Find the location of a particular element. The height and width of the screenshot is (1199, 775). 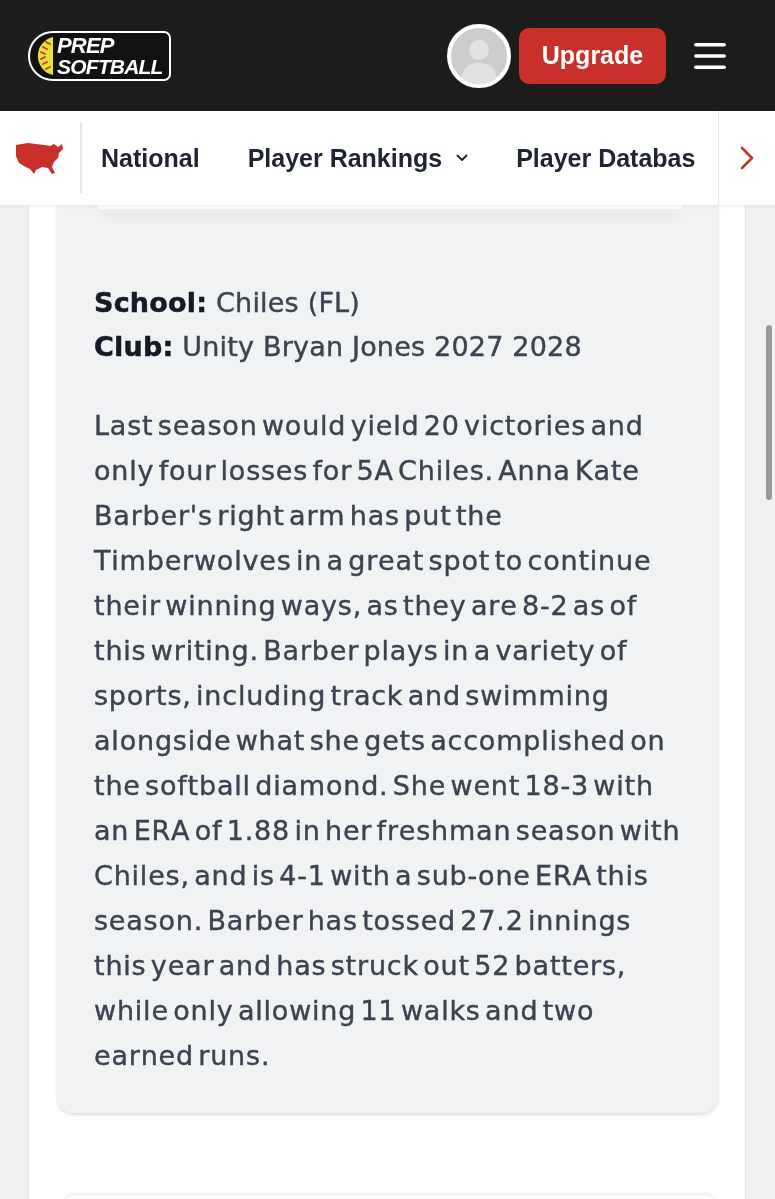

us-map-icon is located at coordinates (39, 158).